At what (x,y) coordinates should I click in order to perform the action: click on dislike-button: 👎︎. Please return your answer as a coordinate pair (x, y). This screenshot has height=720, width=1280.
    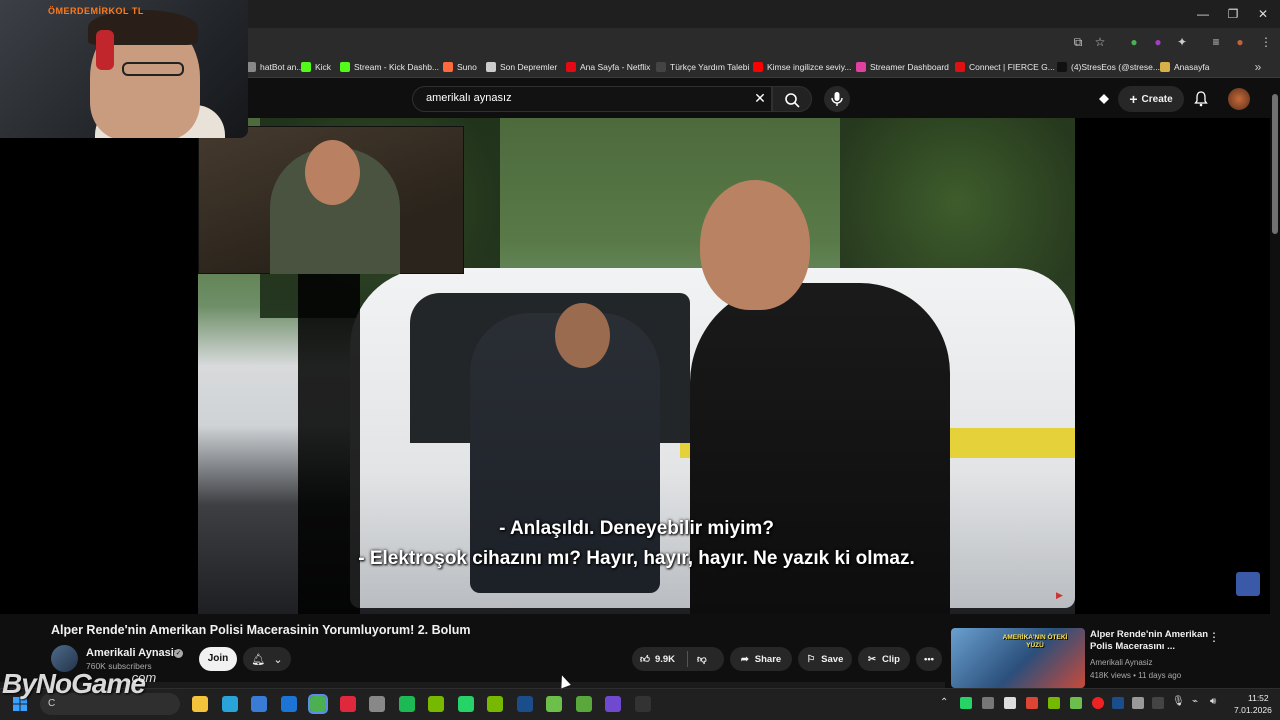
    Looking at the image, I should click on (702, 659).